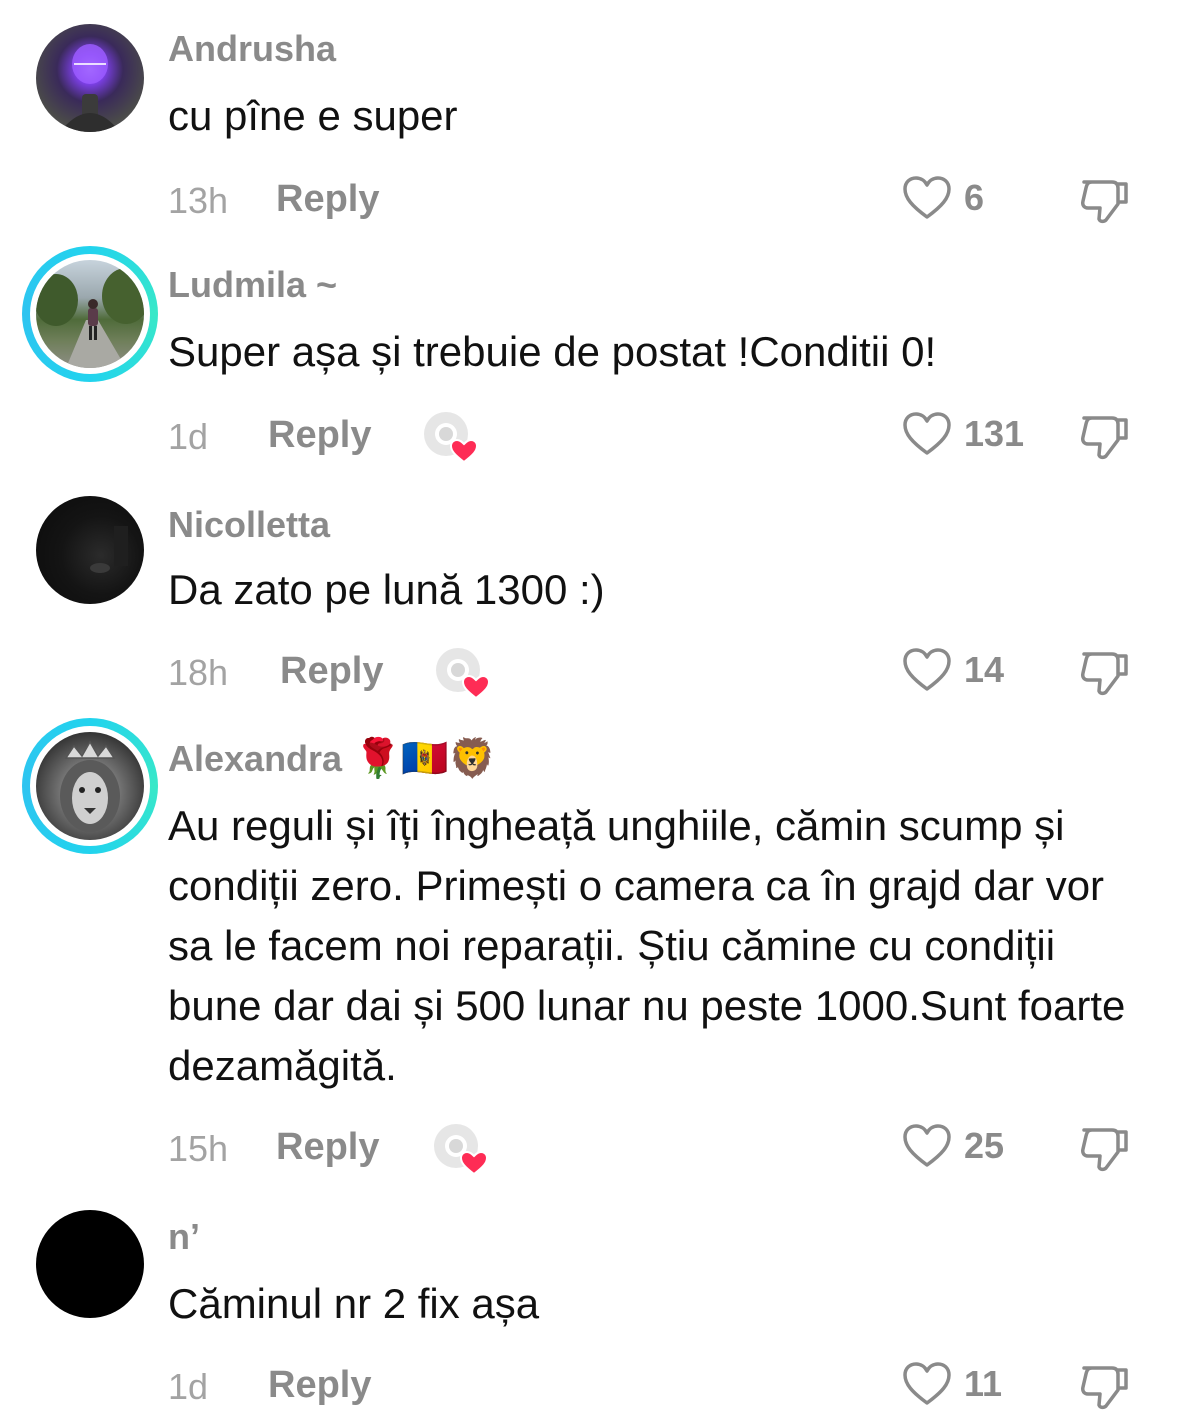  Describe the element at coordinates (354, 1303) in the screenshot. I see `comment-text: Căminul nr 2 fix așa` at that location.